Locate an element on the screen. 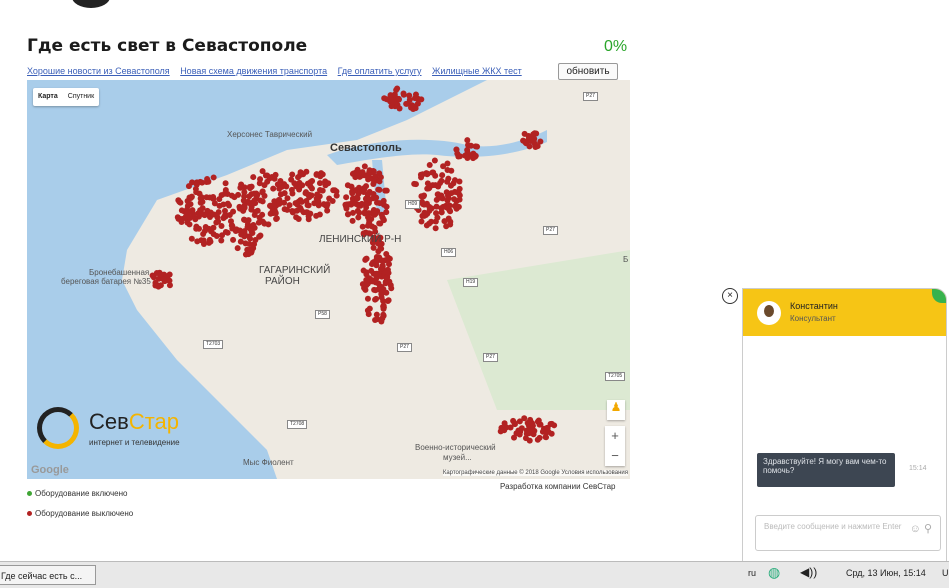 Image resolution: width=949 pixels, height=588 pixels. map-type-satellite: Спутник is located at coordinates (81, 97).